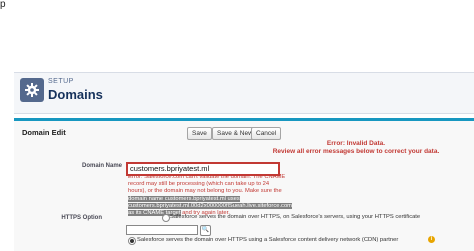  I want to click on page-title: Domains, so click(75, 94).